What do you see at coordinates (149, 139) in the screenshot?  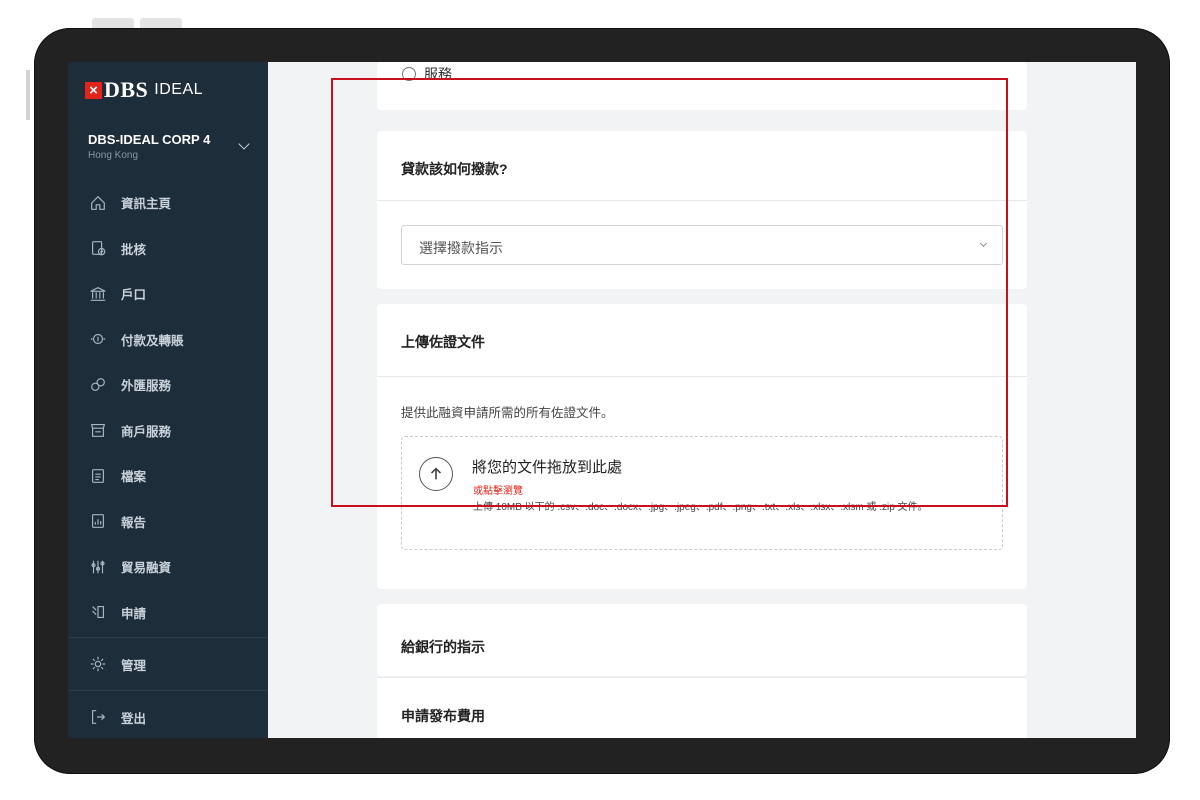 I see `account-name: DBS-IDEAL CORP 4` at bounding box center [149, 139].